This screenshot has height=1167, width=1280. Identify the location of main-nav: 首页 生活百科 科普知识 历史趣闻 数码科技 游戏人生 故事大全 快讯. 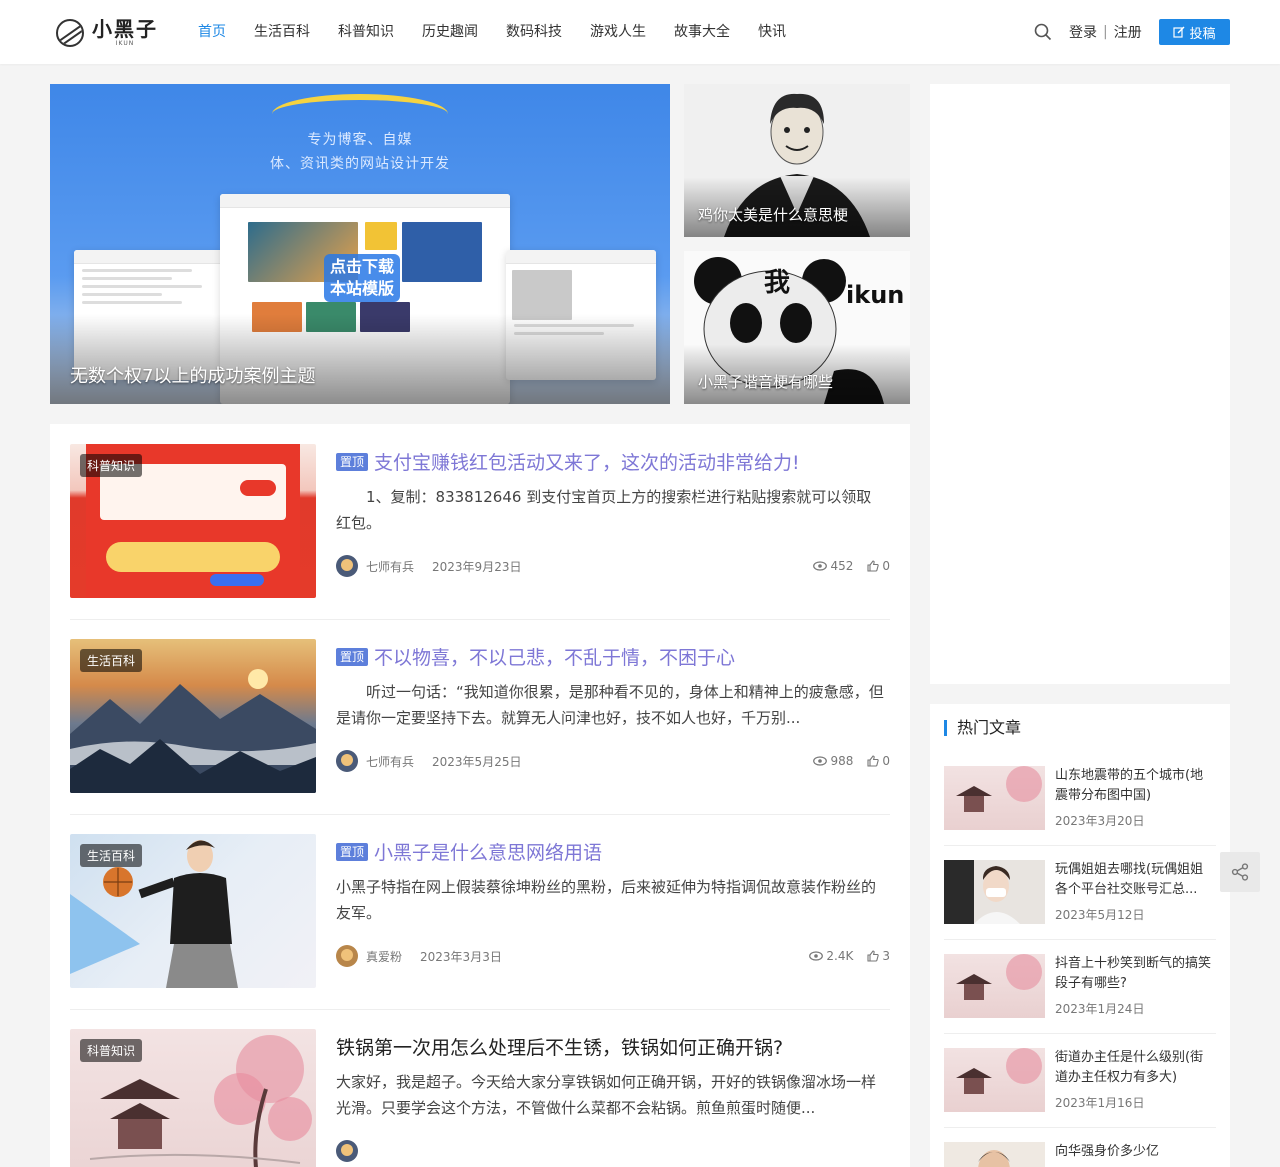
(492, 32).